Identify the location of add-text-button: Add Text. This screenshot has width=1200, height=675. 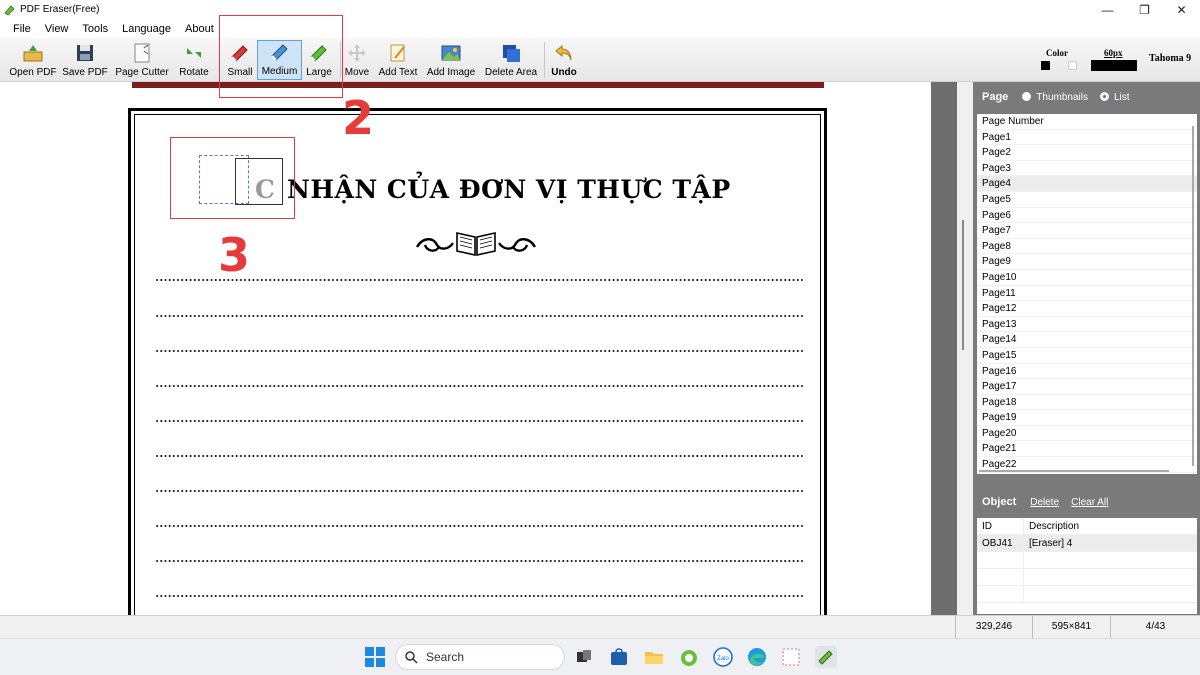
(398, 60).